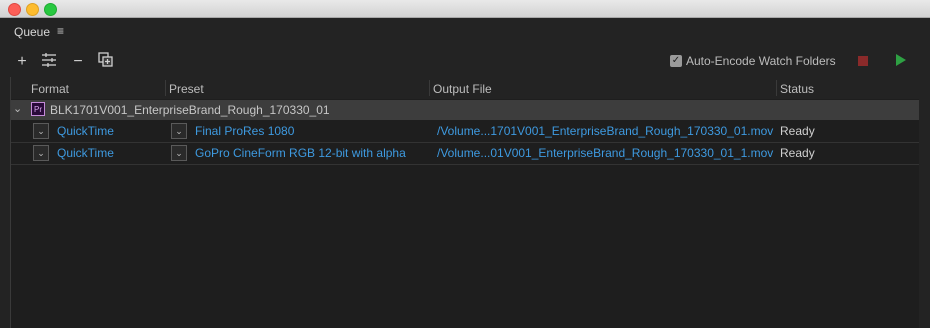 The image size is (930, 328). What do you see at coordinates (901, 61) in the screenshot?
I see `play-icon` at bounding box center [901, 61].